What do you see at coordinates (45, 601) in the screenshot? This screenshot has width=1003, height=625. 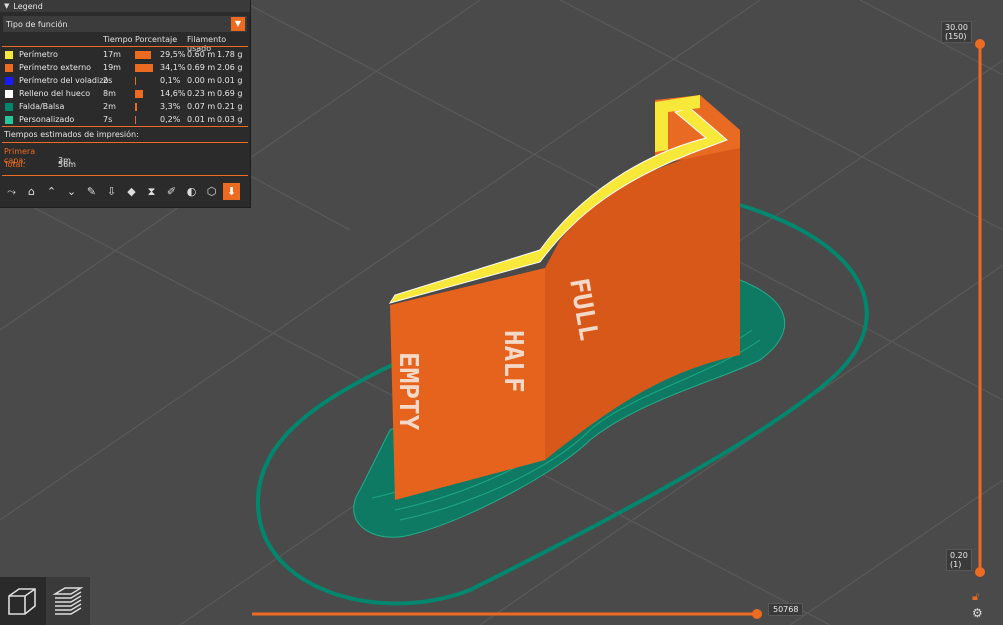 I see `view-toggle` at bounding box center [45, 601].